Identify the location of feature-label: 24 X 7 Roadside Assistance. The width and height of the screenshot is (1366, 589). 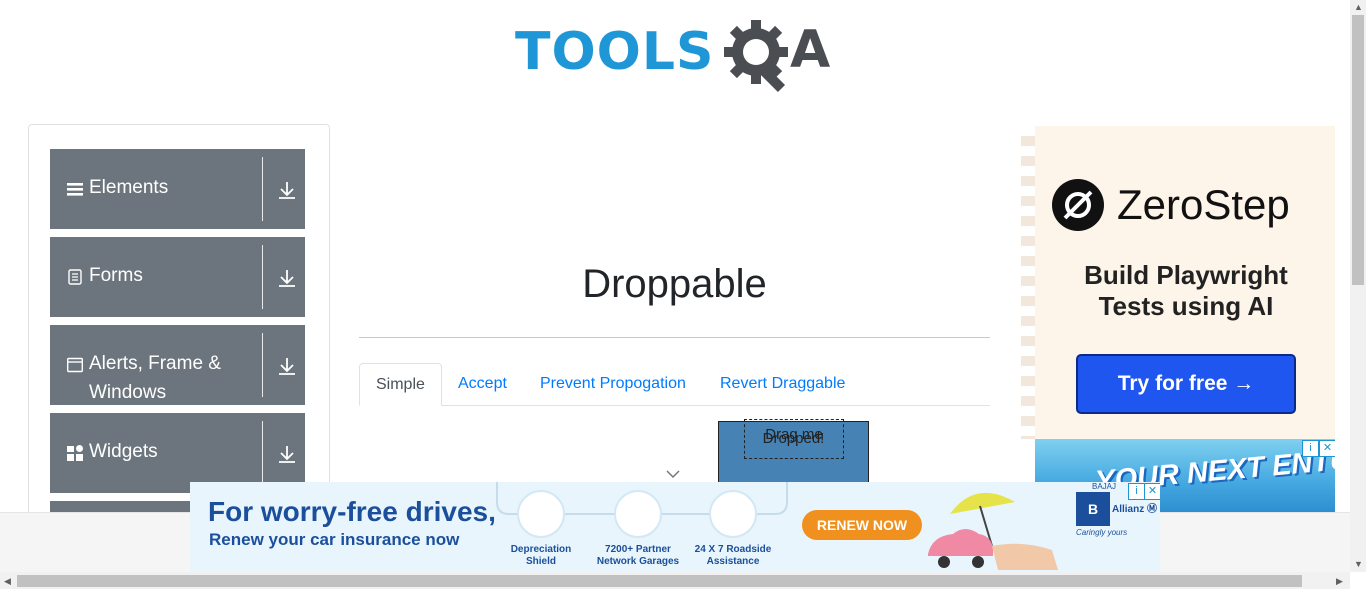
(733, 555).